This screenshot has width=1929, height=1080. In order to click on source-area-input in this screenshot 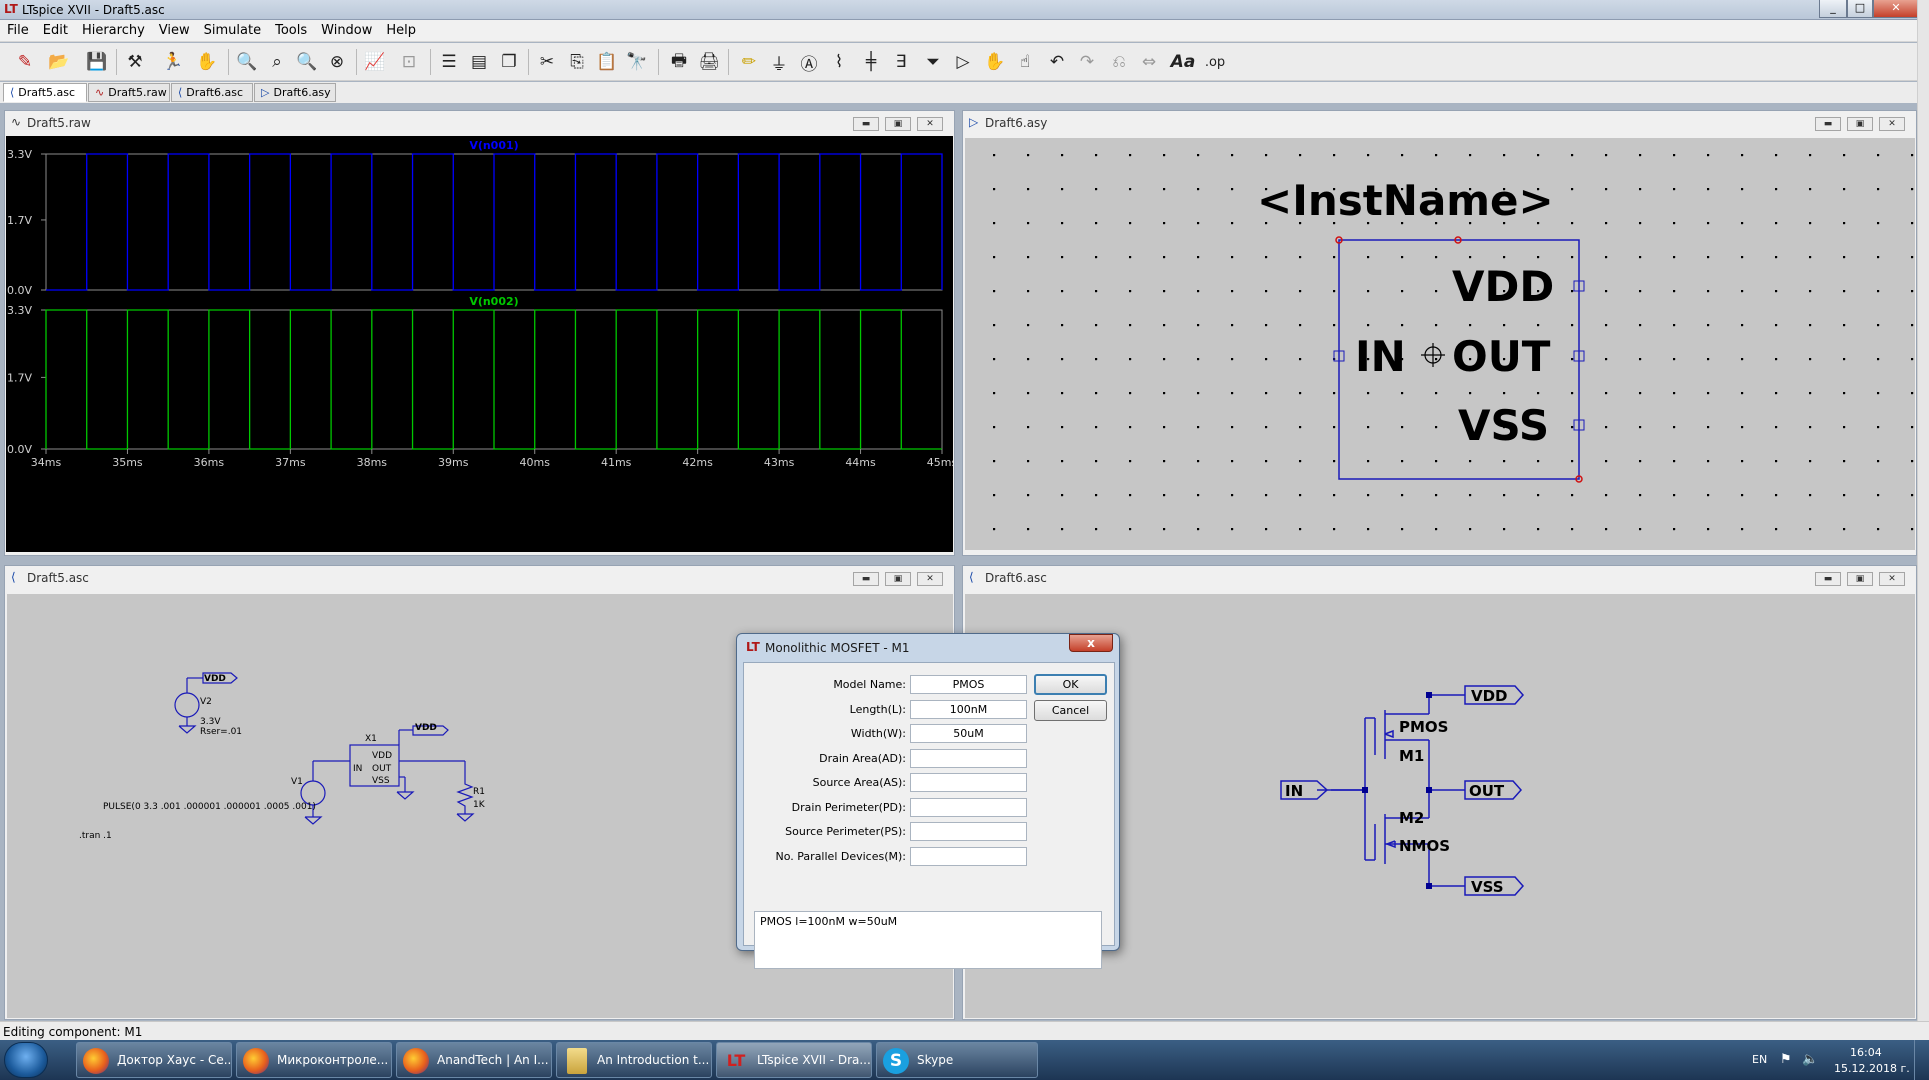, I will do `click(968, 782)`.